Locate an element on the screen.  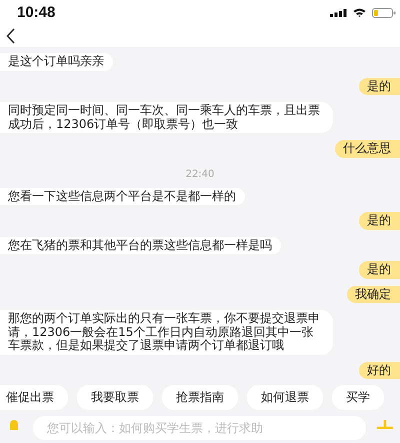
wifi-icon is located at coordinates (359, 12).